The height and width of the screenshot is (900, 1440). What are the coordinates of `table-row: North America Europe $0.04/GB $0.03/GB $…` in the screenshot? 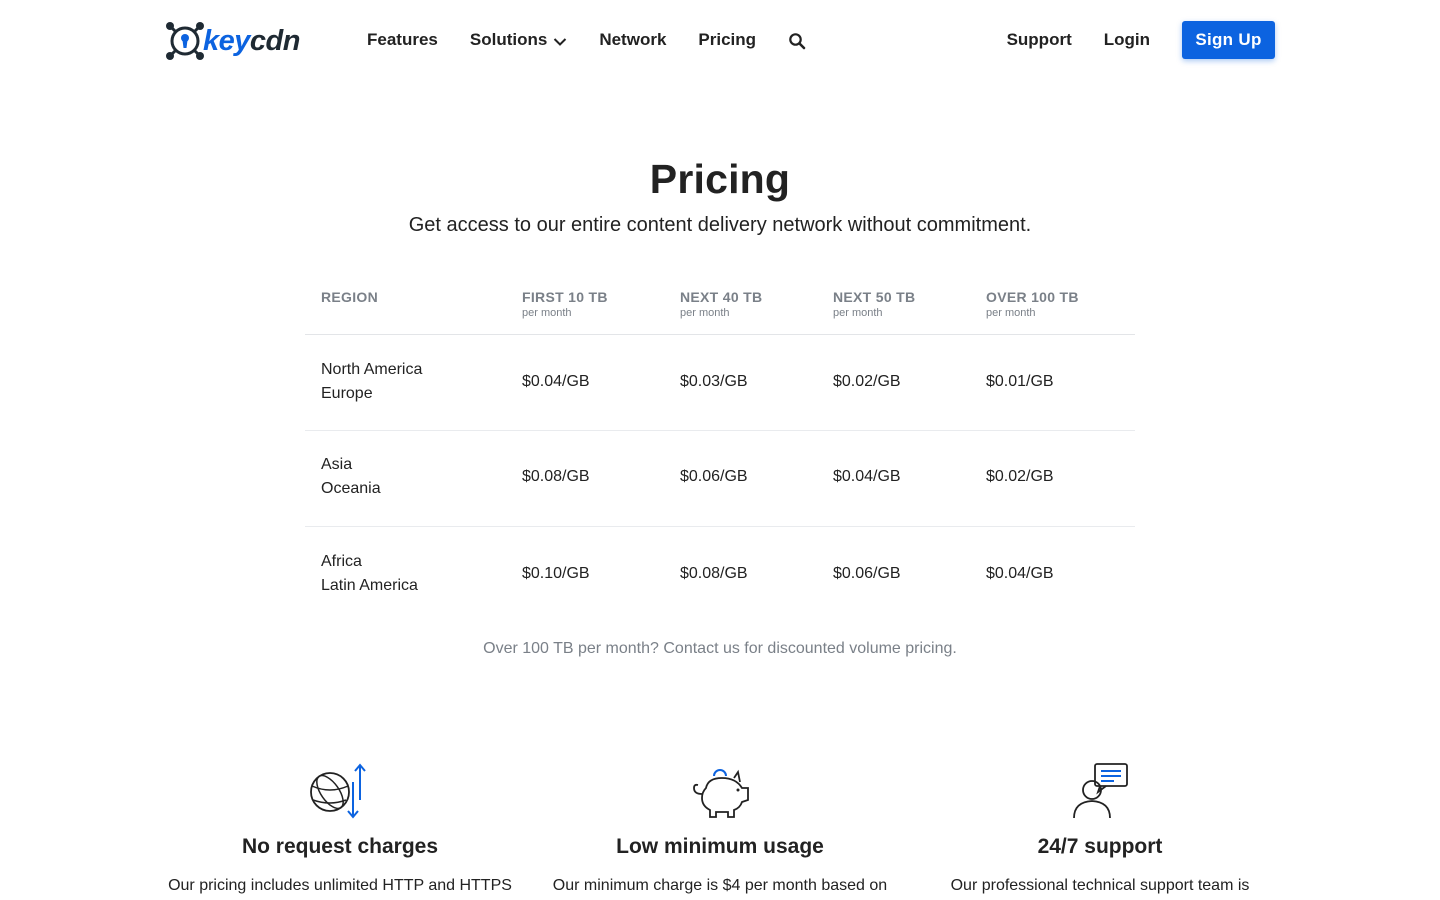 It's located at (720, 383).